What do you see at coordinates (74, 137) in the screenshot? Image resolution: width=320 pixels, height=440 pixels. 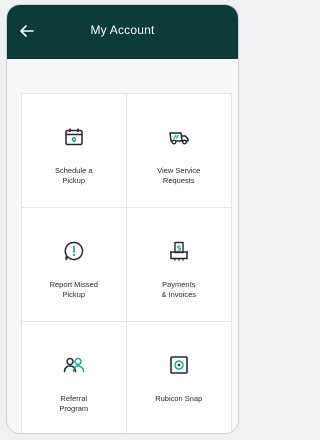 I see `calendar-pin-icon` at bounding box center [74, 137].